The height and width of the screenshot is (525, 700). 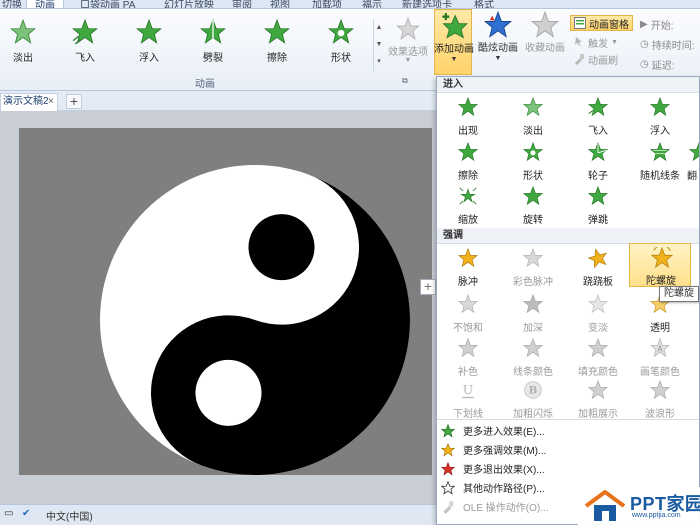 I want to click on house-logo-icon, so click(x=605, y=505).